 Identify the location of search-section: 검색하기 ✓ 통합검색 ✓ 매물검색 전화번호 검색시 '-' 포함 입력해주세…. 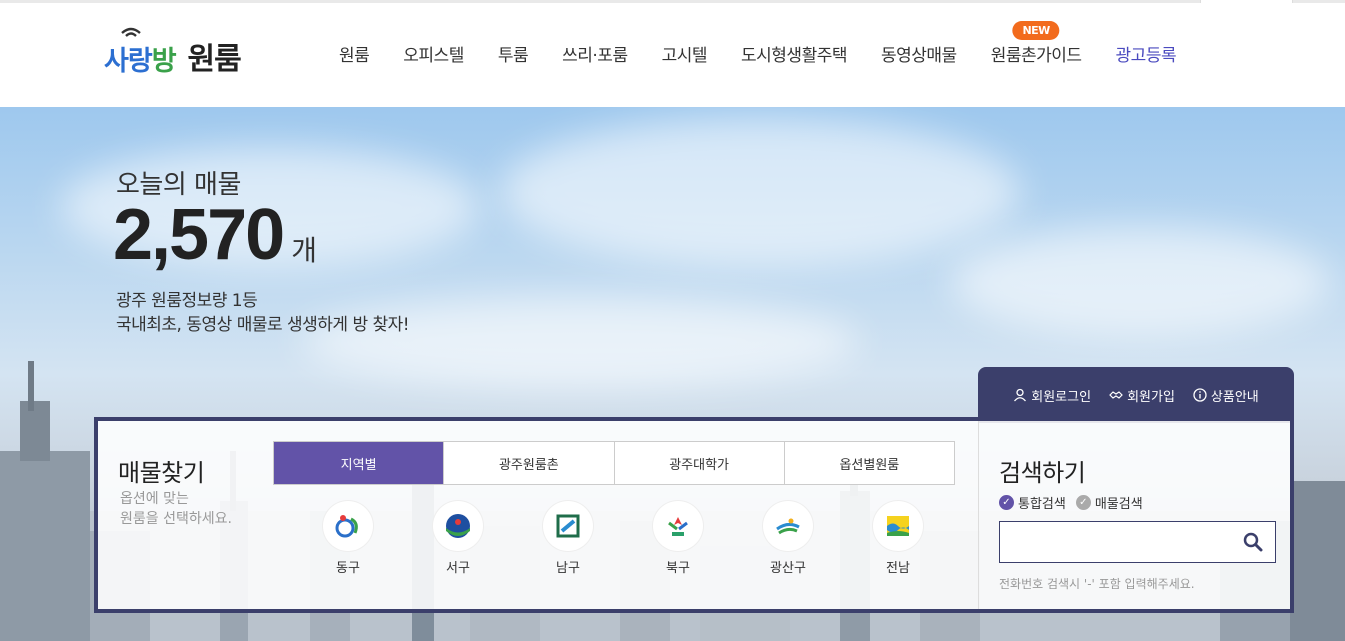
(1134, 515).